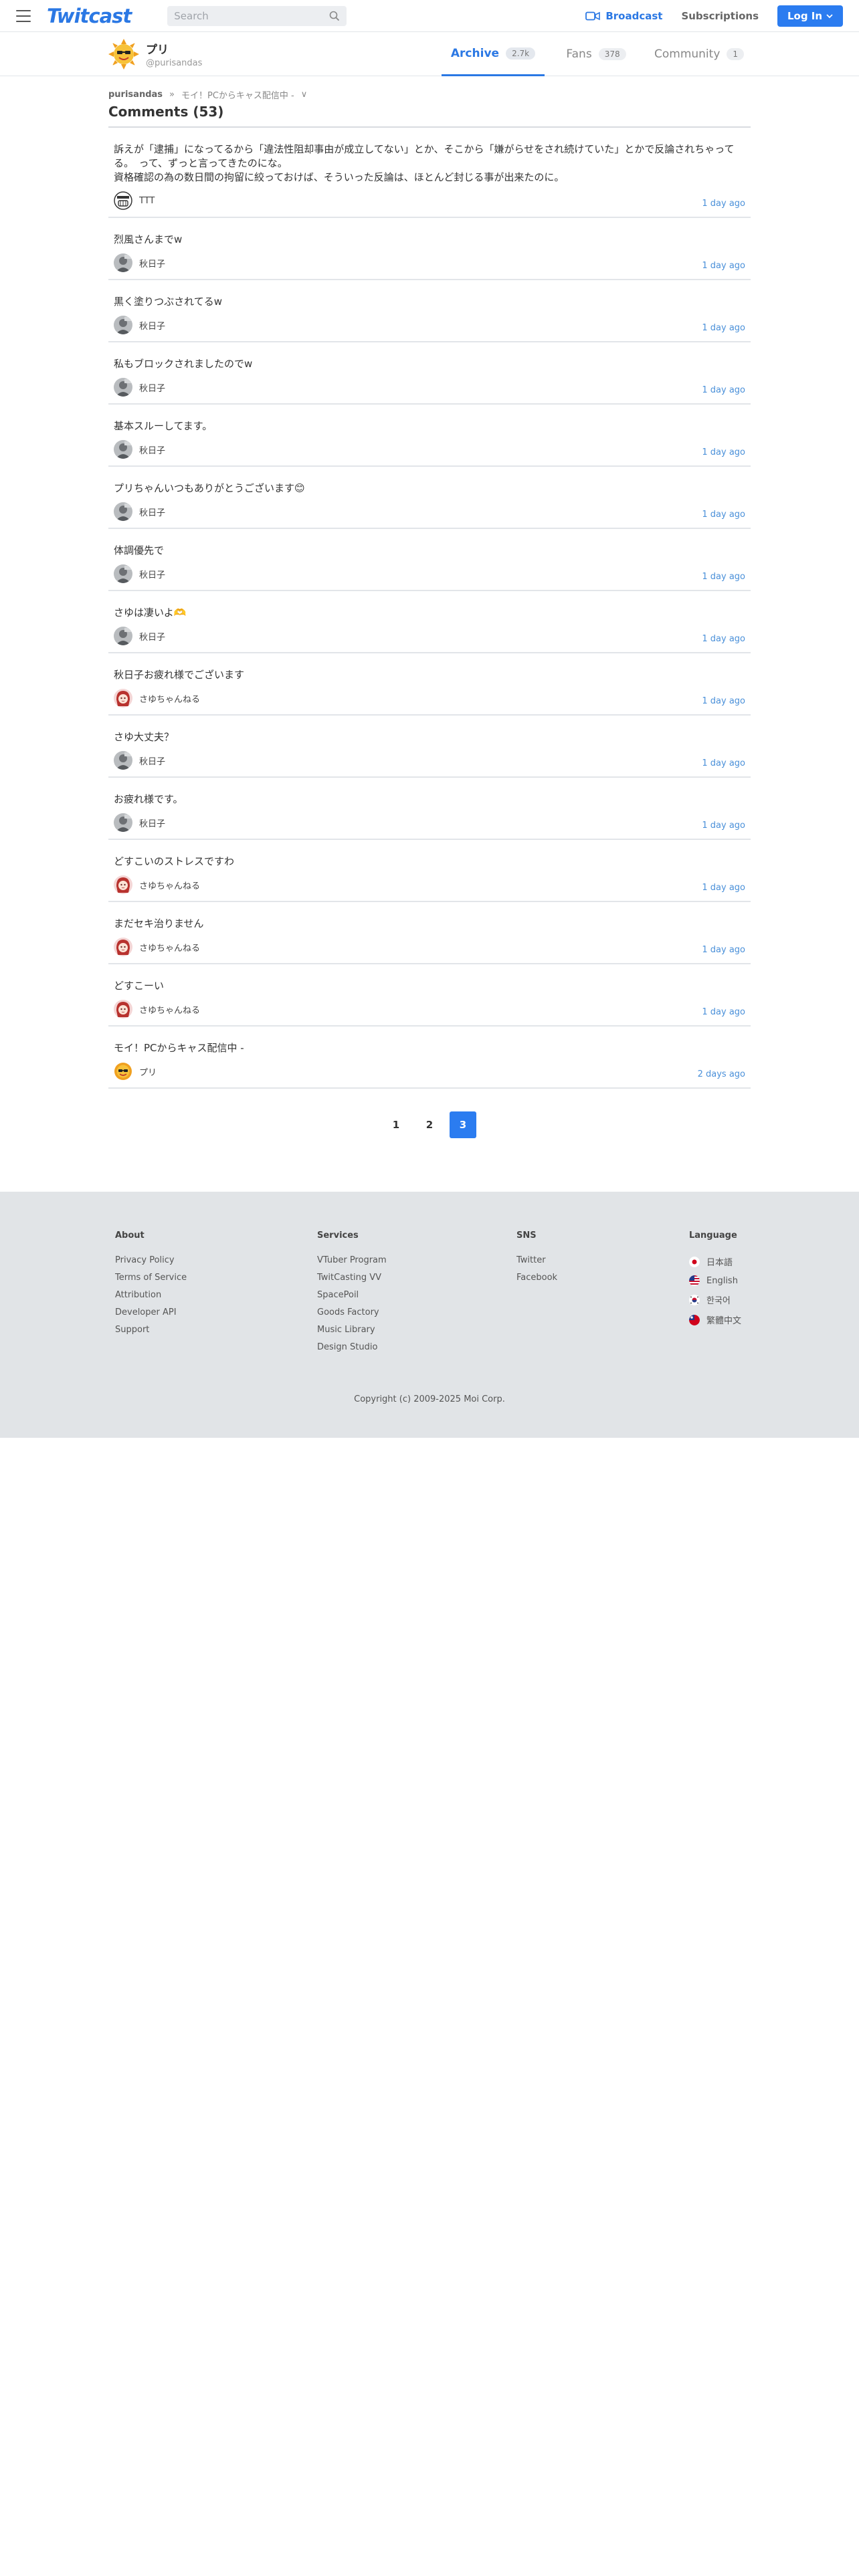 The width and height of the screenshot is (859, 2576). What do you see at coordinates (90, 16) in the screenshot?
I see `twitcast-logo: Twitcast` at bounding box center [90, 16].